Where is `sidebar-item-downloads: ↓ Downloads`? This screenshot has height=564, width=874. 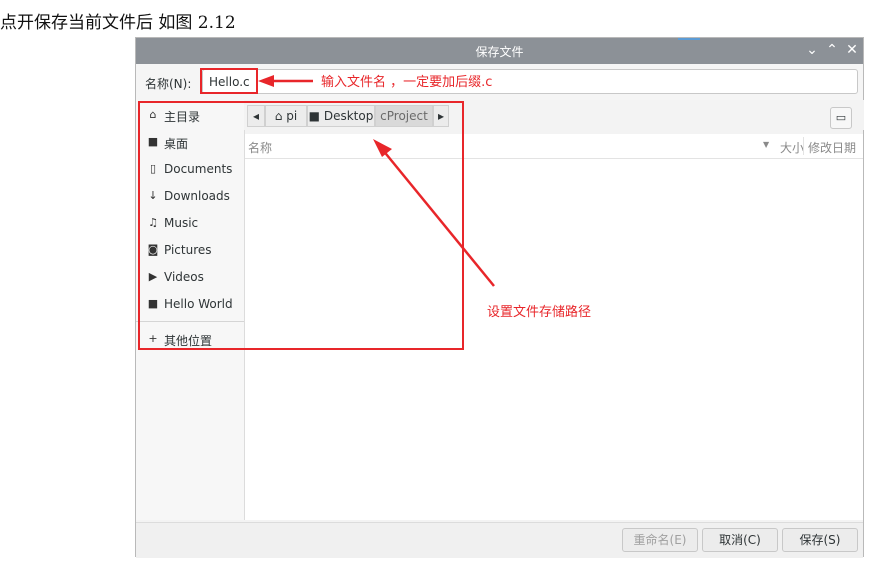 sidebar-item-downloads: ↓ Downloads is located at coordinates (190, 196).